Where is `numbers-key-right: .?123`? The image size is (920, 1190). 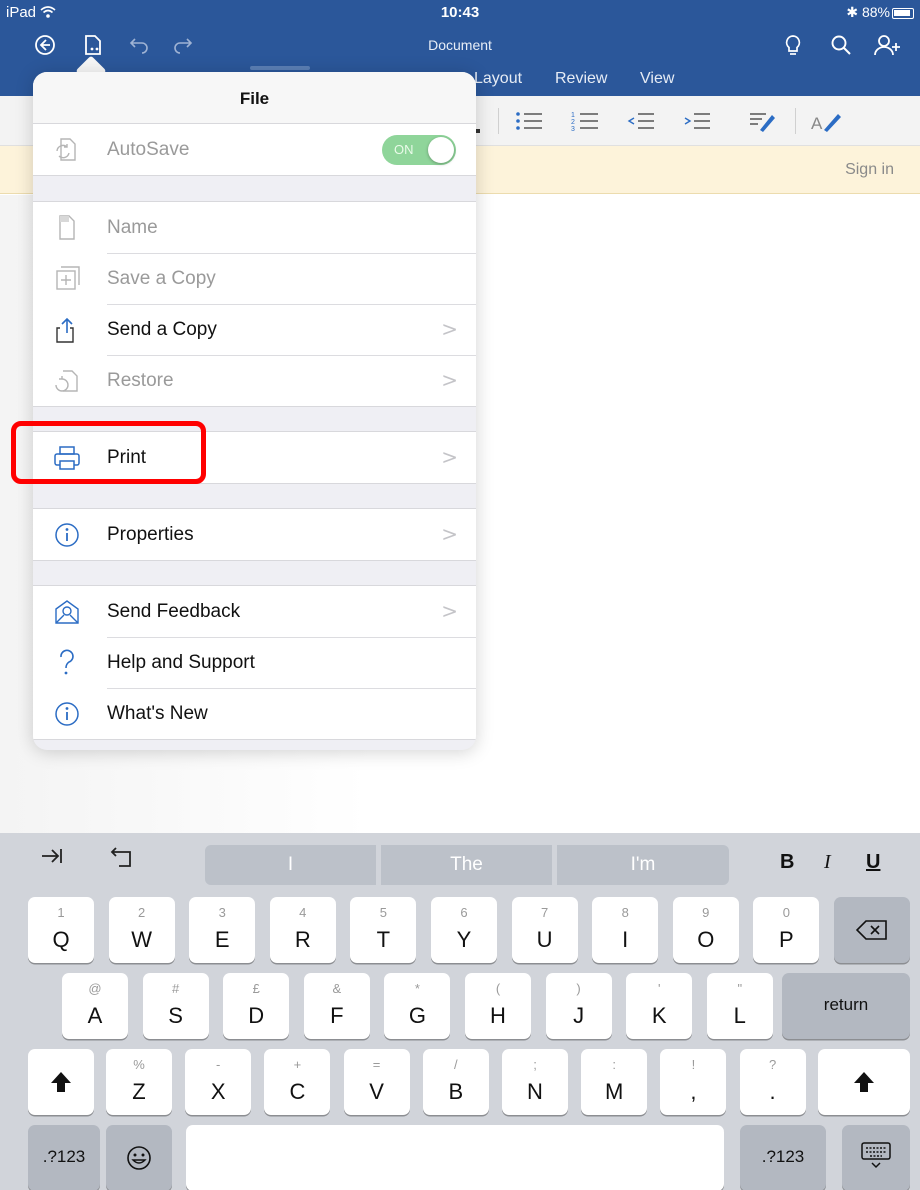 numbers-key-right: .?123 is located at coordinates (783, 1157).